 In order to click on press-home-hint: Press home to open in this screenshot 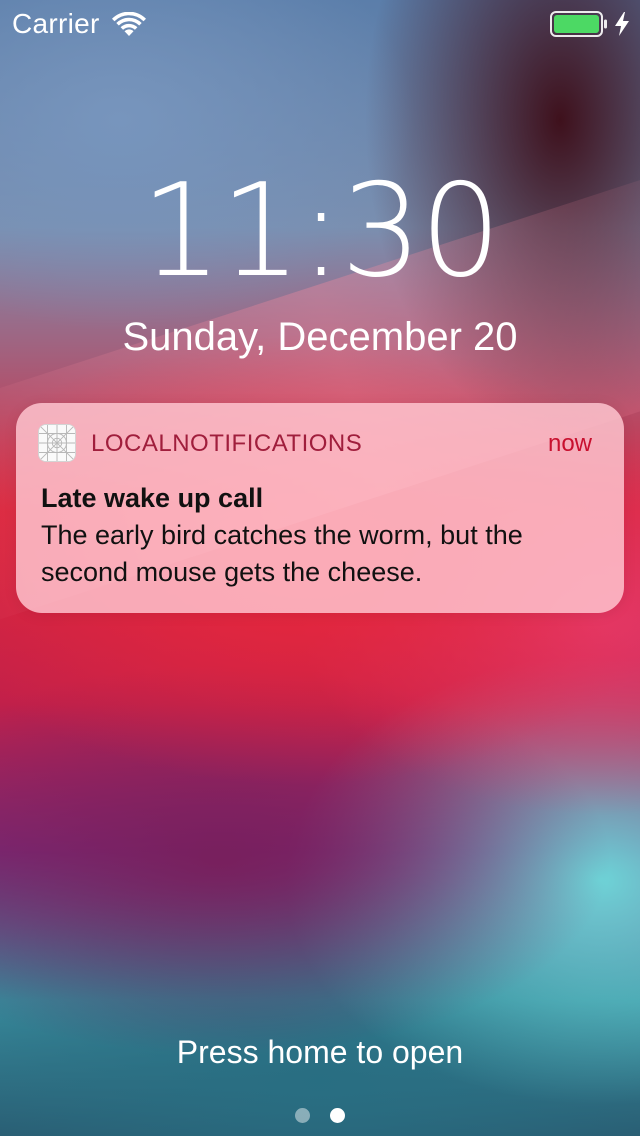, I will do `click(320, 1052)`.